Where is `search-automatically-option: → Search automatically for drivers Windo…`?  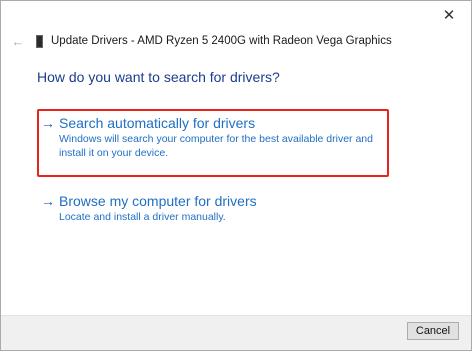
search-automatically-option: → Search automatically for drivers Windo… is located at coordinates (211, 137).